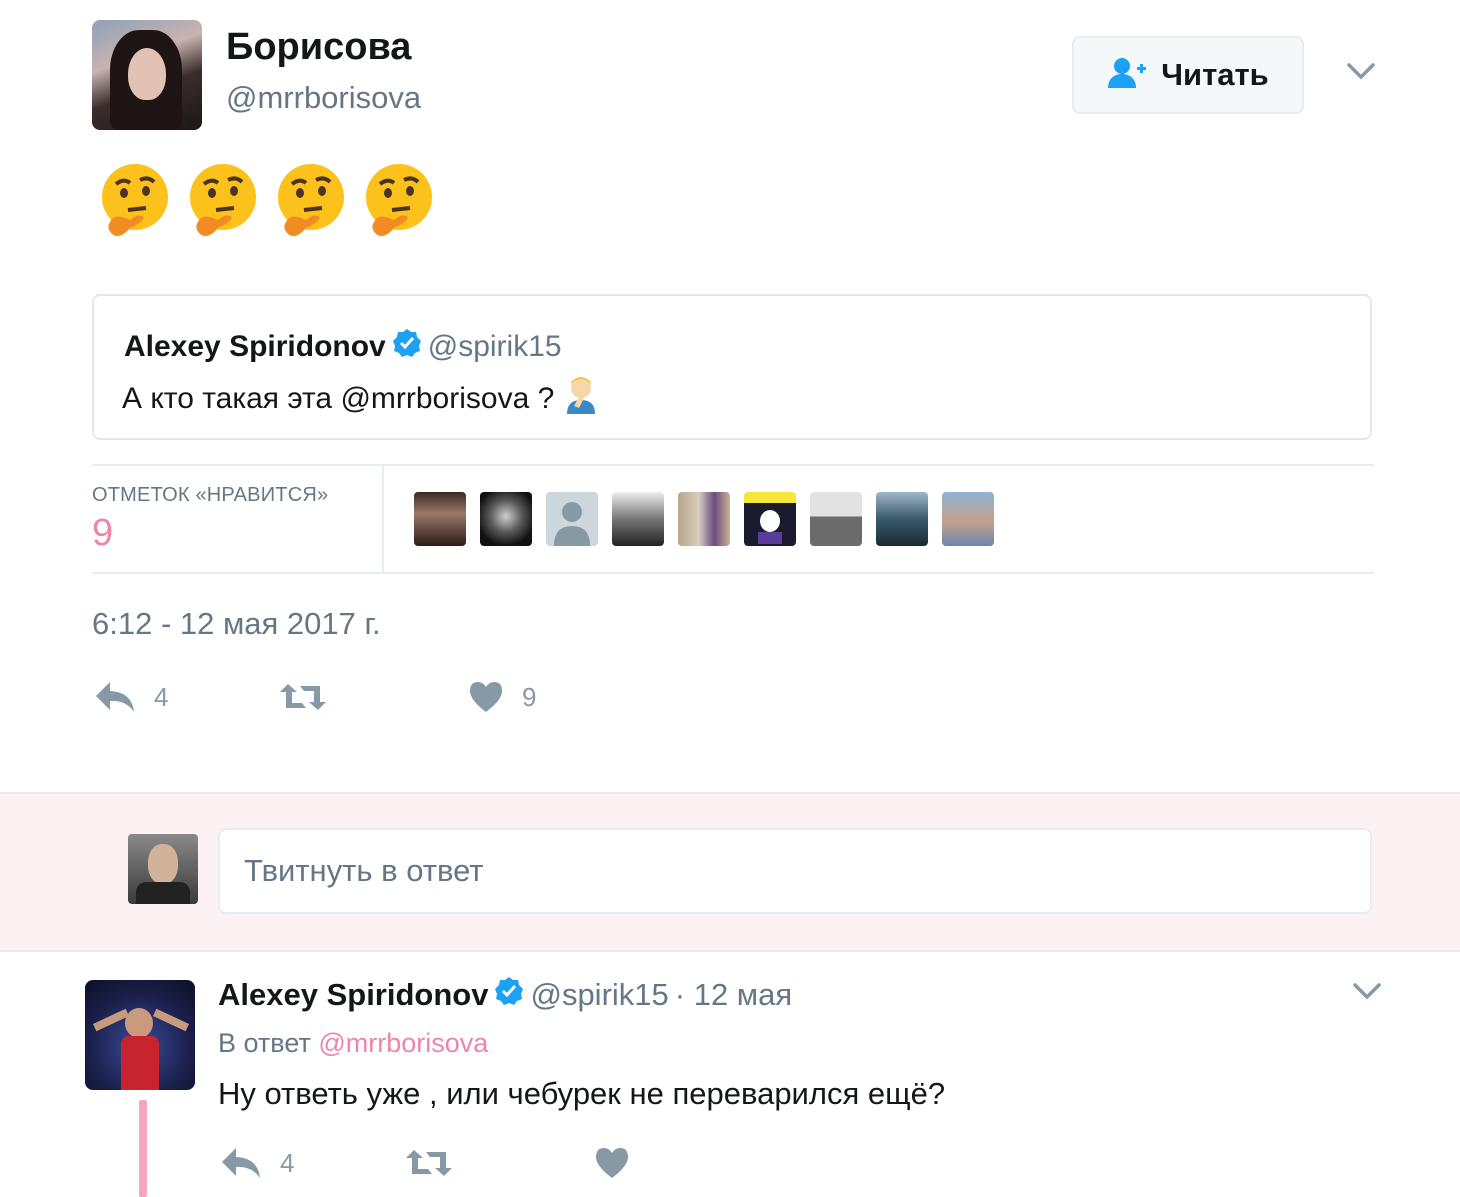 This screenshot has width=1460, height=1197. I want to click on man-facepalming-icon, so click(581, 399).